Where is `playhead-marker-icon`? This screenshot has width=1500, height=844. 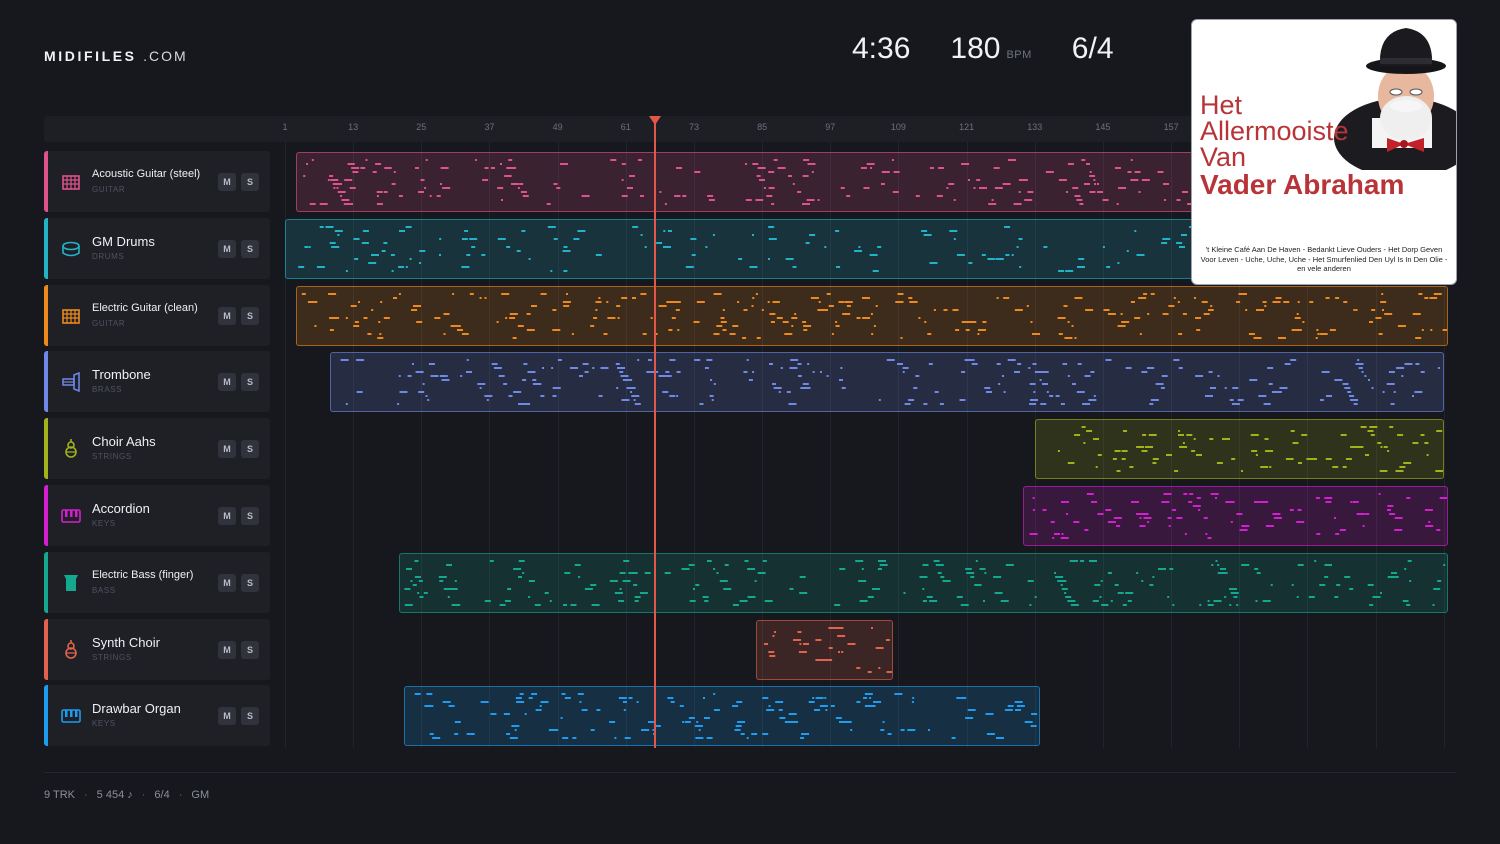 playhead-marker-icon is located at coordinates (655, 120).